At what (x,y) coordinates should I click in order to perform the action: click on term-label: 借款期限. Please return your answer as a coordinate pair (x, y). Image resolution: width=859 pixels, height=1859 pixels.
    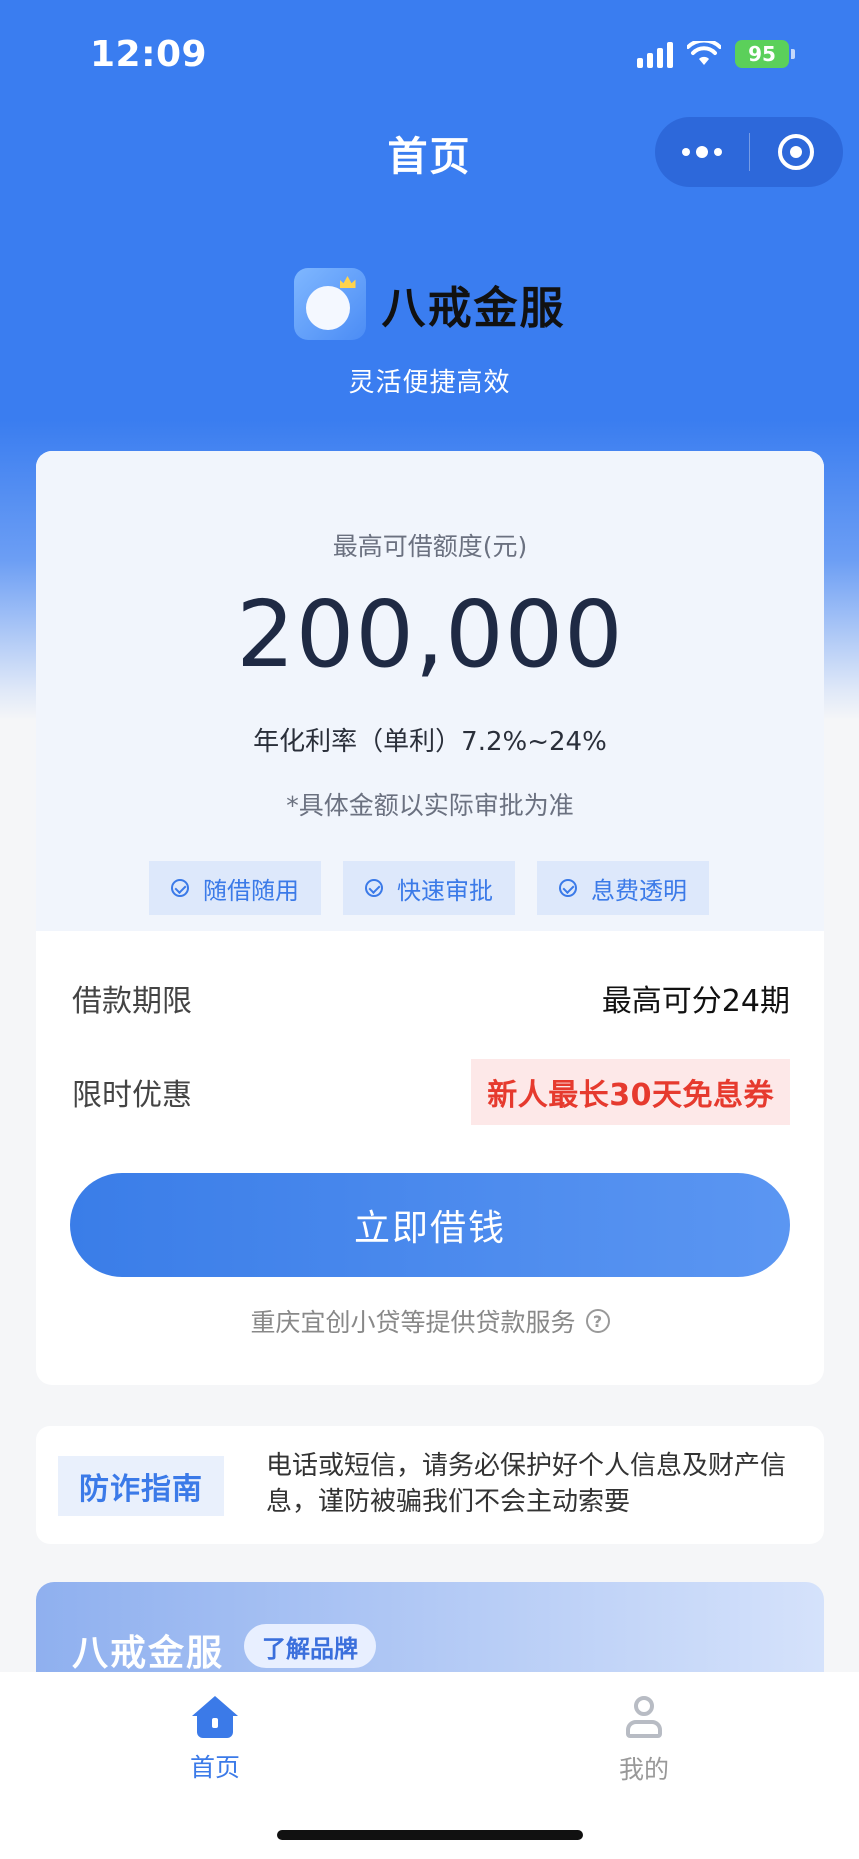
    Looking at the image, I should click on (132, 1001).